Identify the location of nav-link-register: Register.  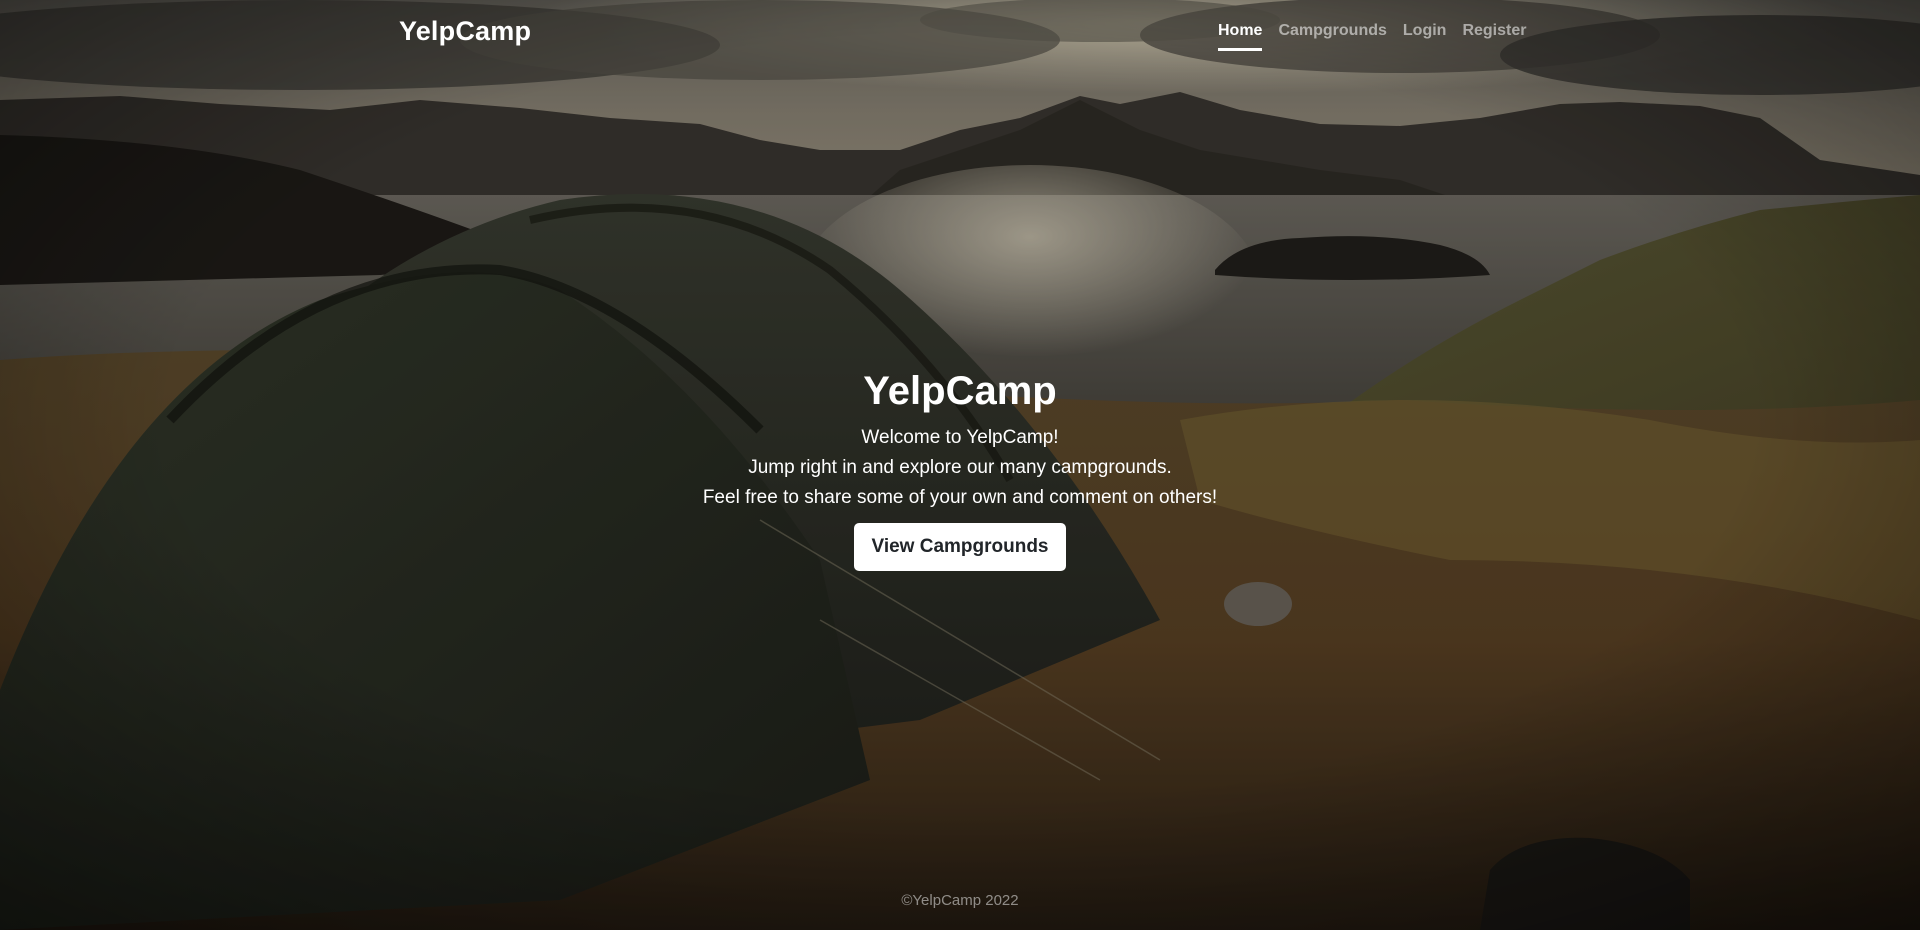
(1494, 36).